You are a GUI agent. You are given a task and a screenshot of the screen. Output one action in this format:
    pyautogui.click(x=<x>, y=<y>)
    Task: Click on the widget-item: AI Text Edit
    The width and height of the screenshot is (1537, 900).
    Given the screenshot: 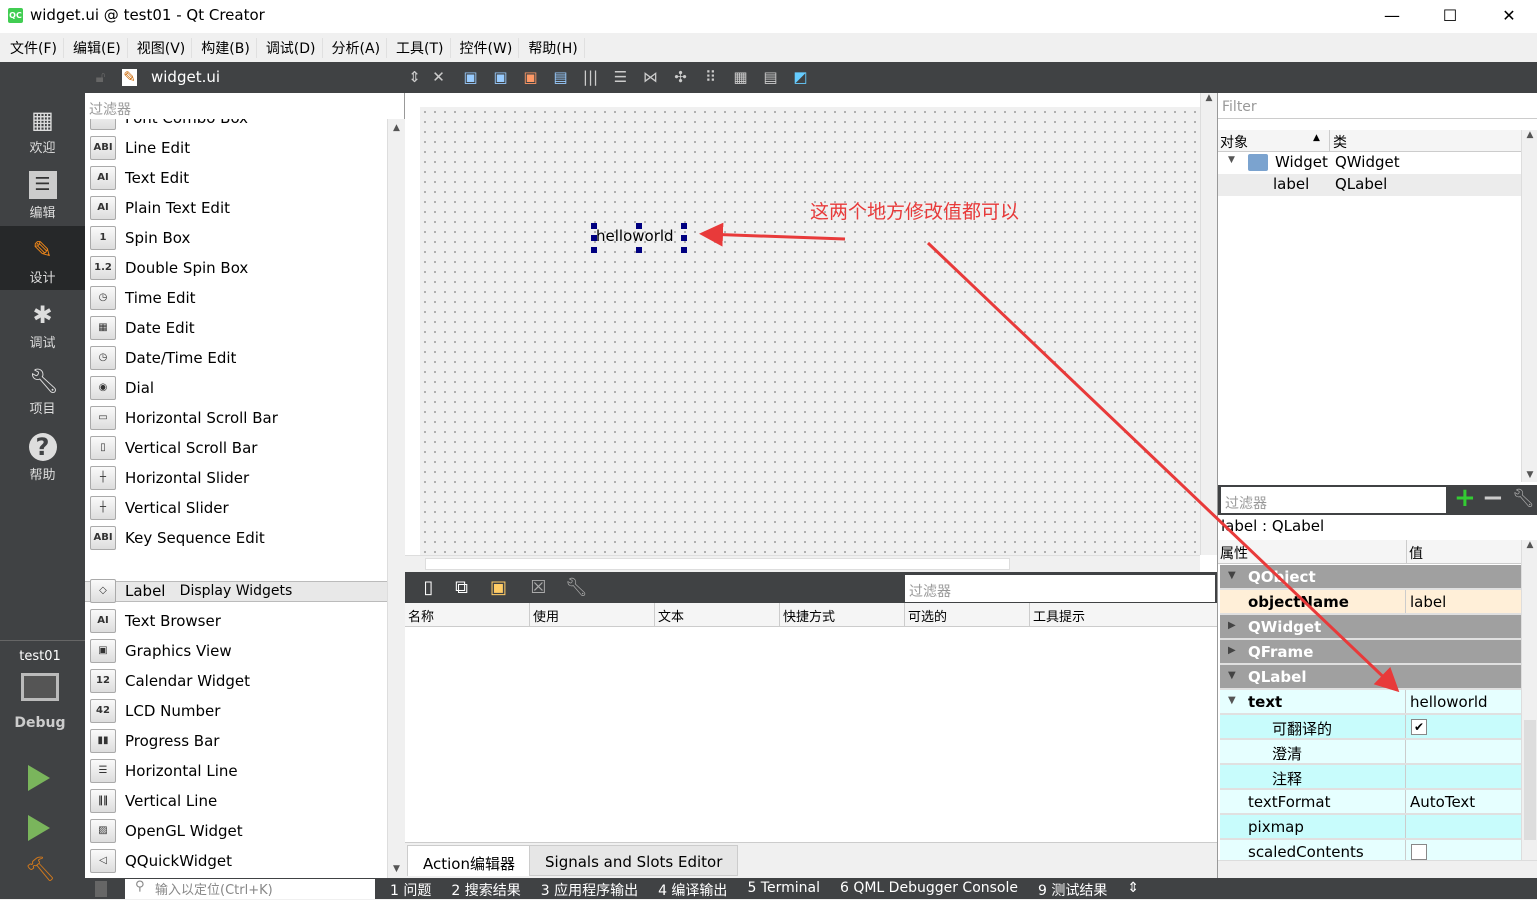 What is the action you would take?
    pyautogui.click(x=236, y=178)
    